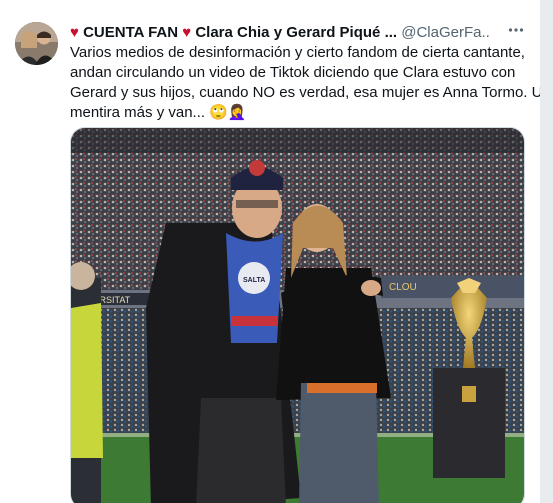  Describe the element at coordinates (254, 280) in the screenshot. I see `scarf-text: SALTA` at that location.